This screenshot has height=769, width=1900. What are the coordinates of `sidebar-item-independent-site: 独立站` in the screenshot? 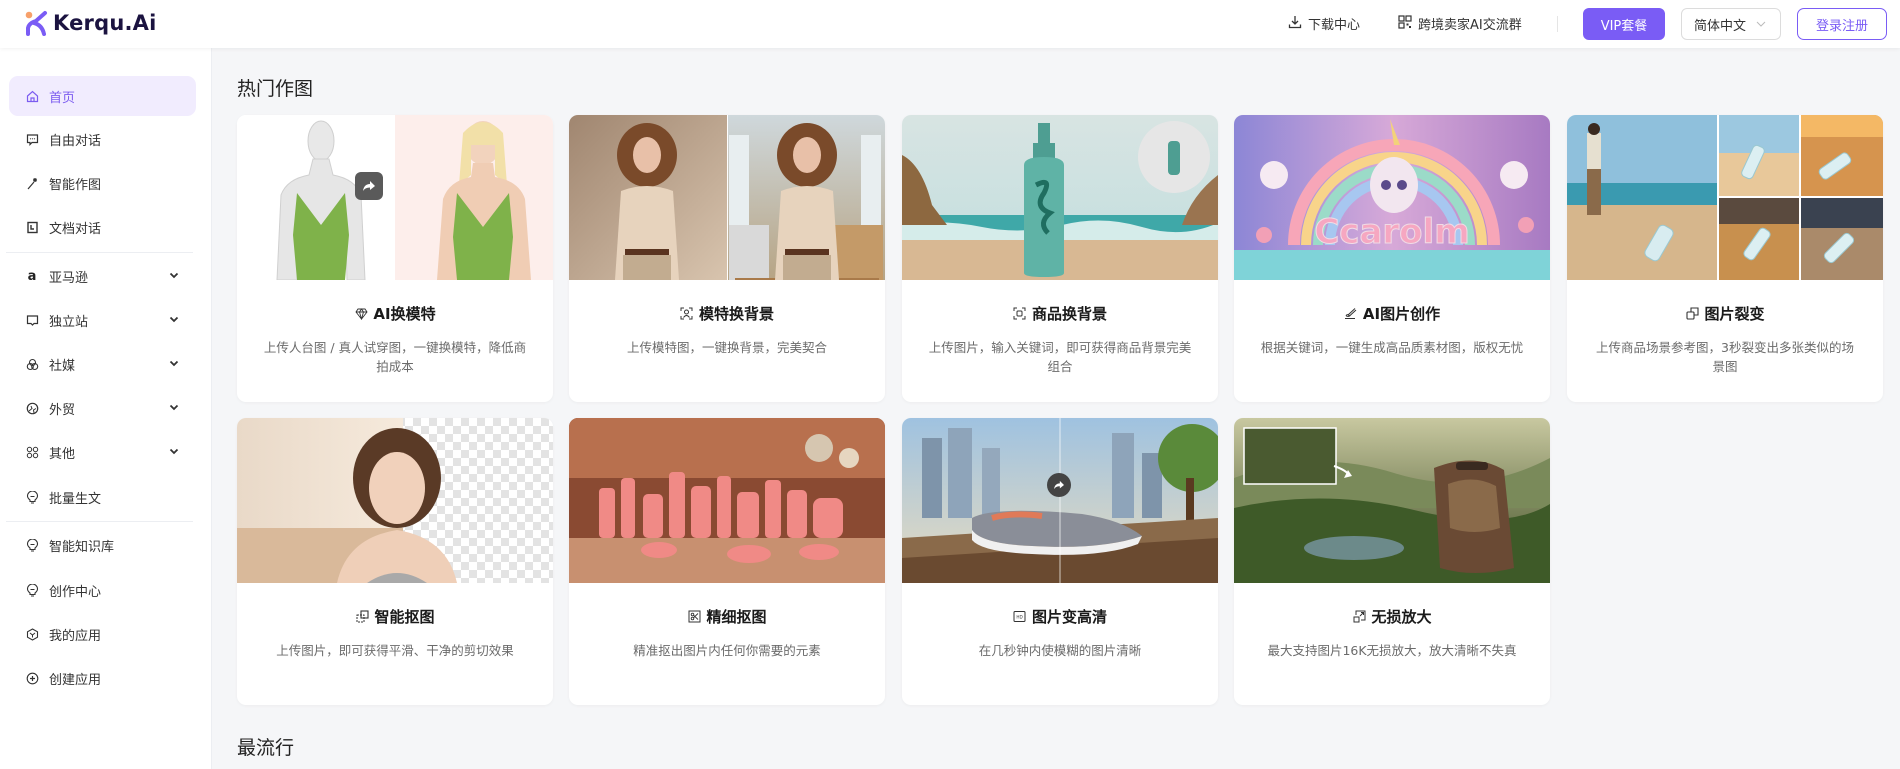 It's located at (102, 320).